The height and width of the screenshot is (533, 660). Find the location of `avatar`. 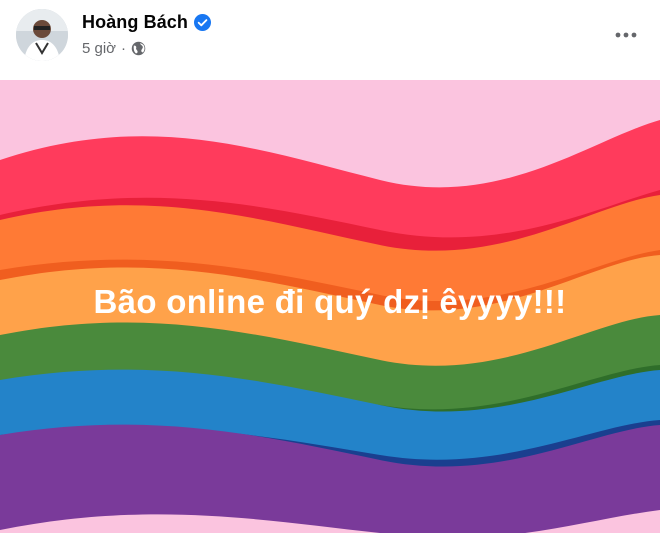

avatar is located at coordinates (42, 35).